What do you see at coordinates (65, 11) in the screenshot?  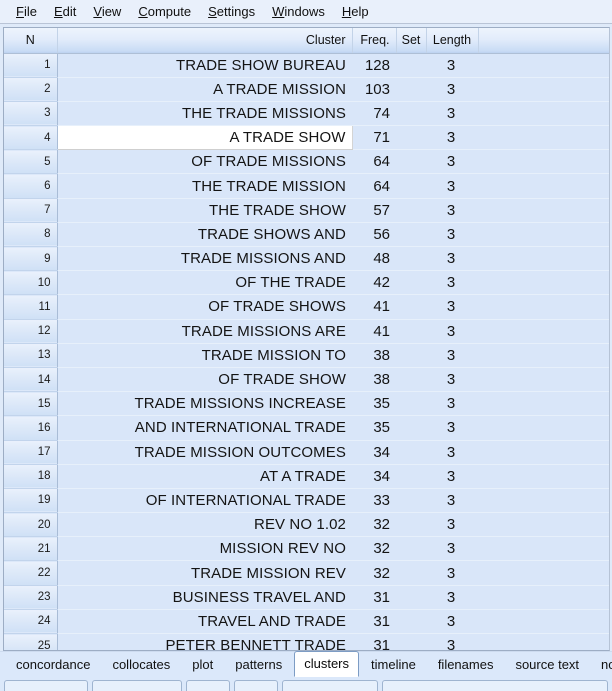 I see `menu-item-edit: Edit` at bounding box center [65, 11].